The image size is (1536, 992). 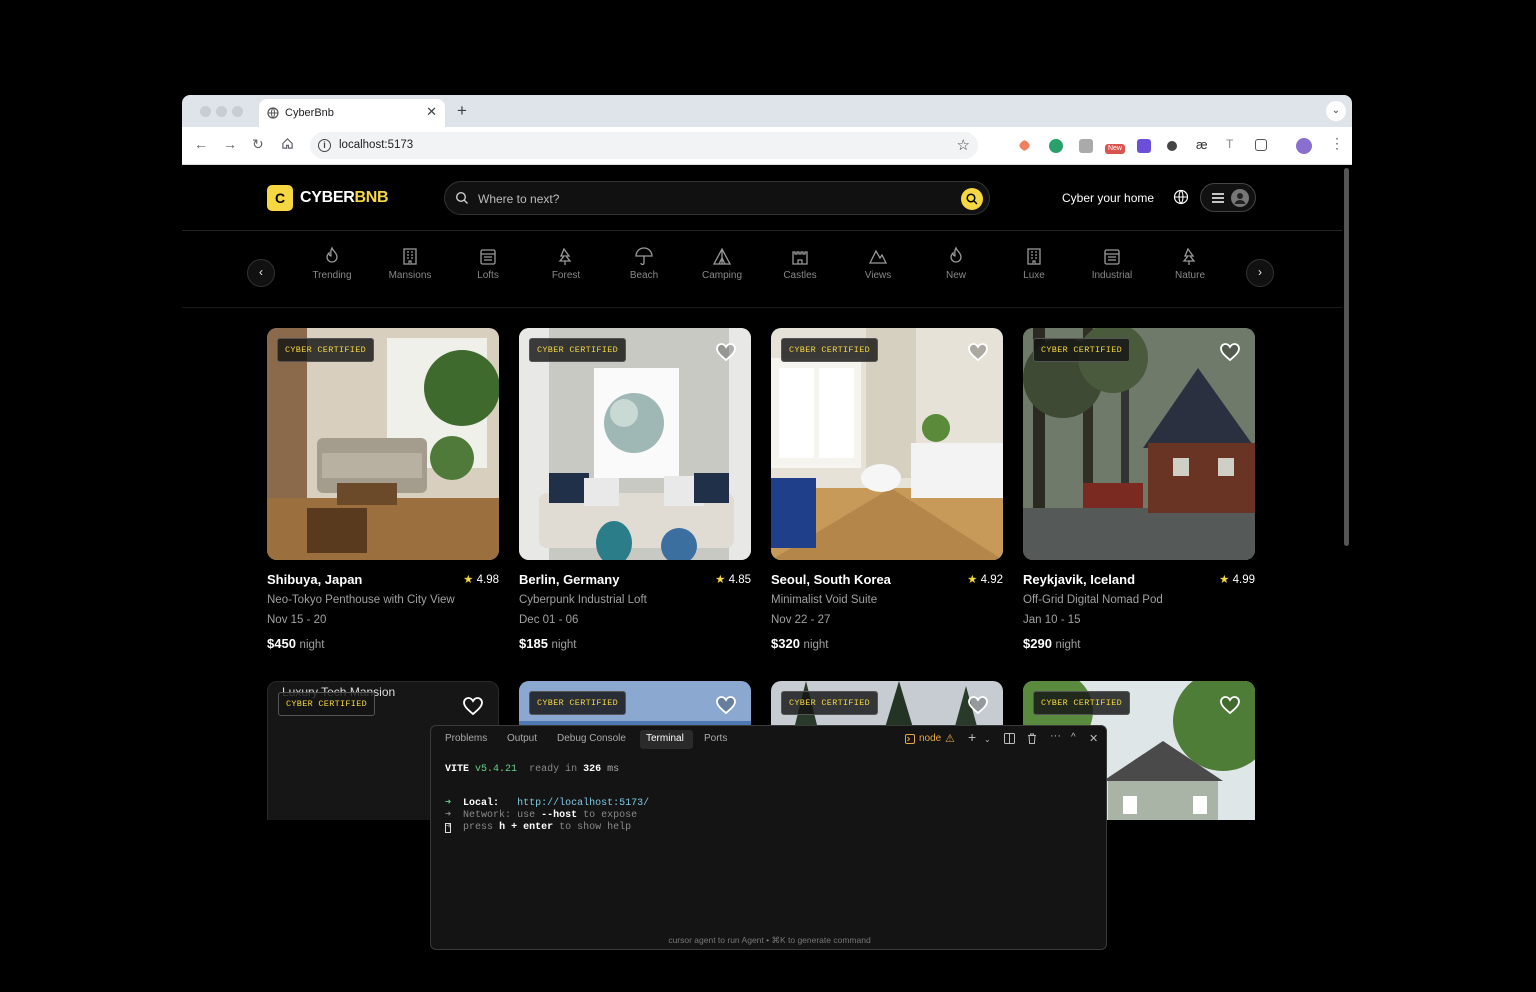 What do you see at coordinates (462, 111) in the screenshot?
I see `new-tab-button: +` at bounding box center [462, 111].